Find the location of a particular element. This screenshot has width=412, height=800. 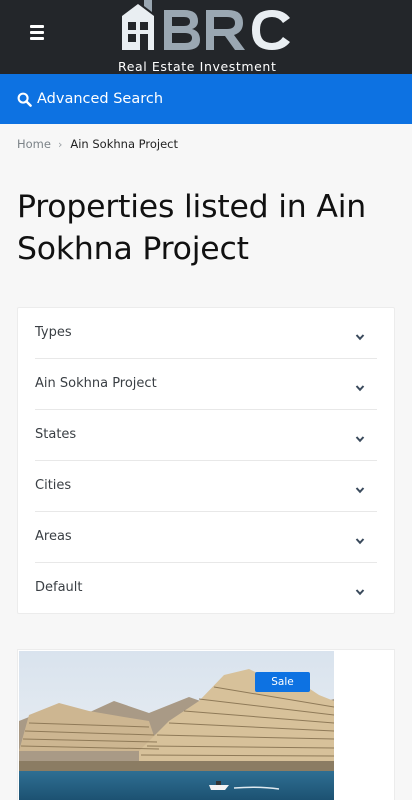

filter-sort-dropdown: Default is located at coordinates (206, 588).